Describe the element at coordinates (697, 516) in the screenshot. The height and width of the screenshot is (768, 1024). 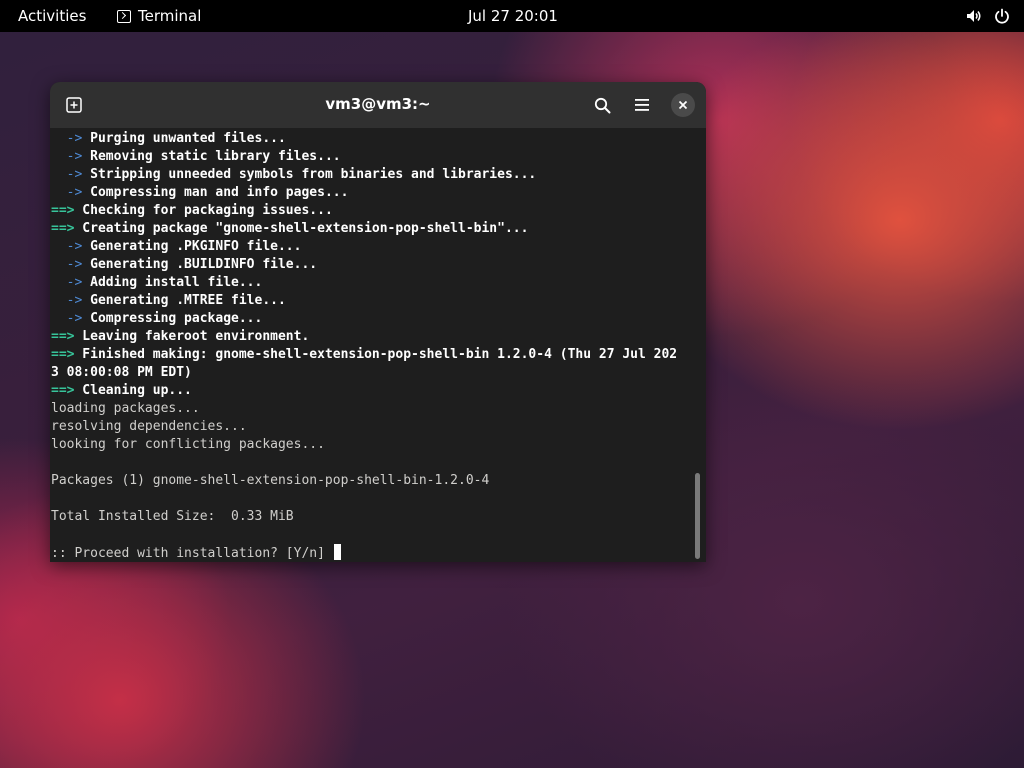
I see `scrollbar` at that location.